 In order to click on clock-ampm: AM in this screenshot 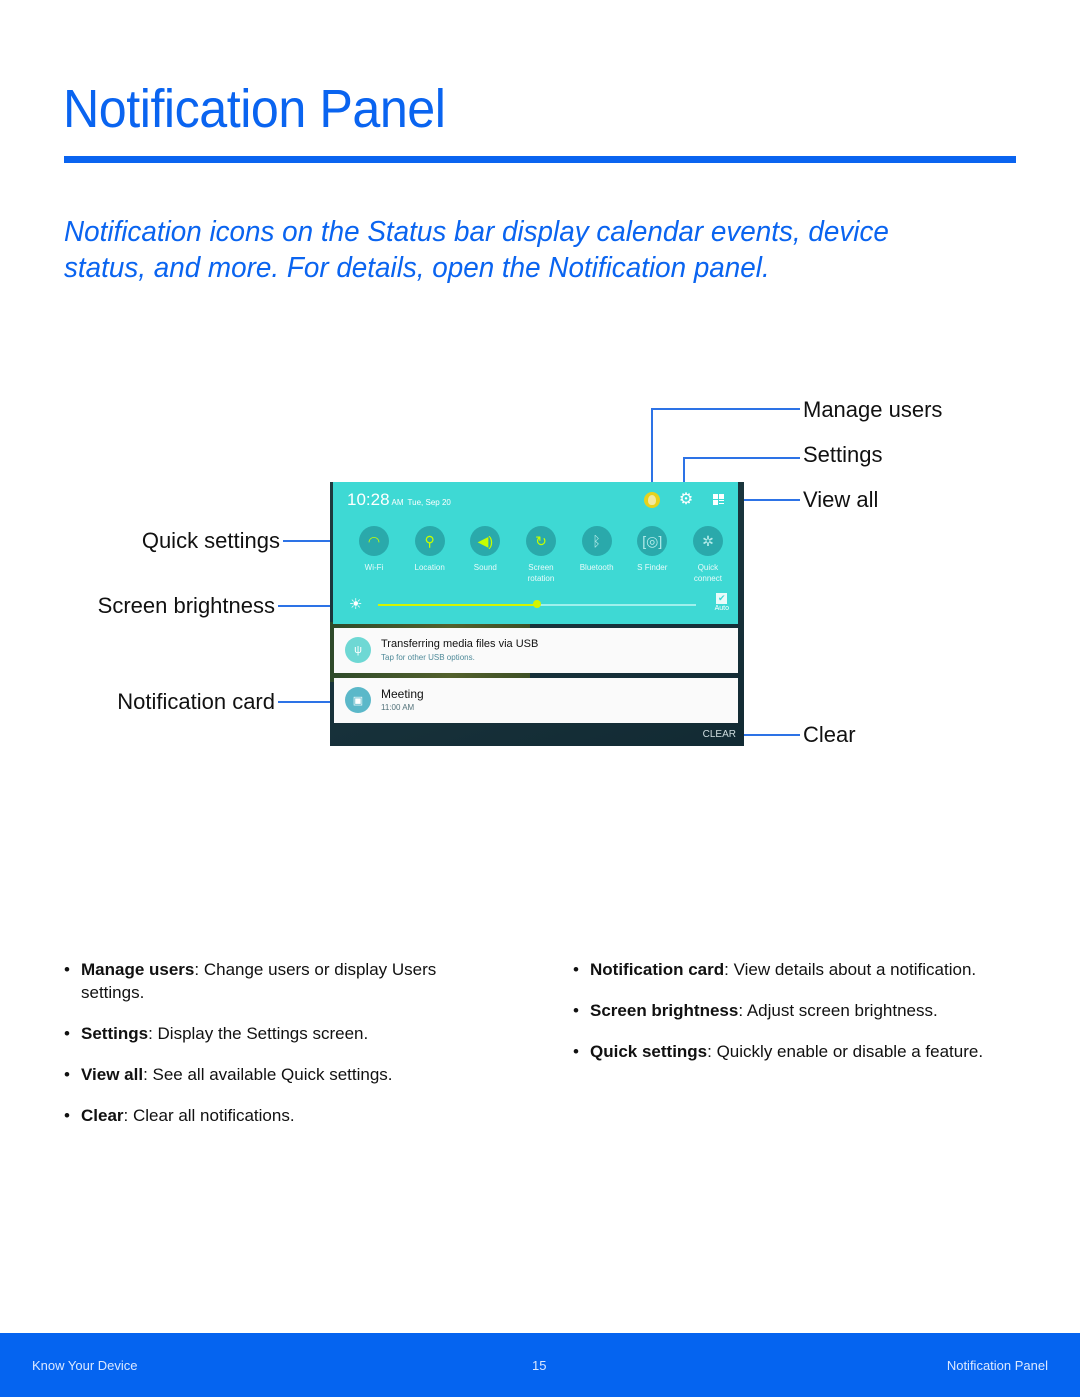, I will do `click(397, 502)`.